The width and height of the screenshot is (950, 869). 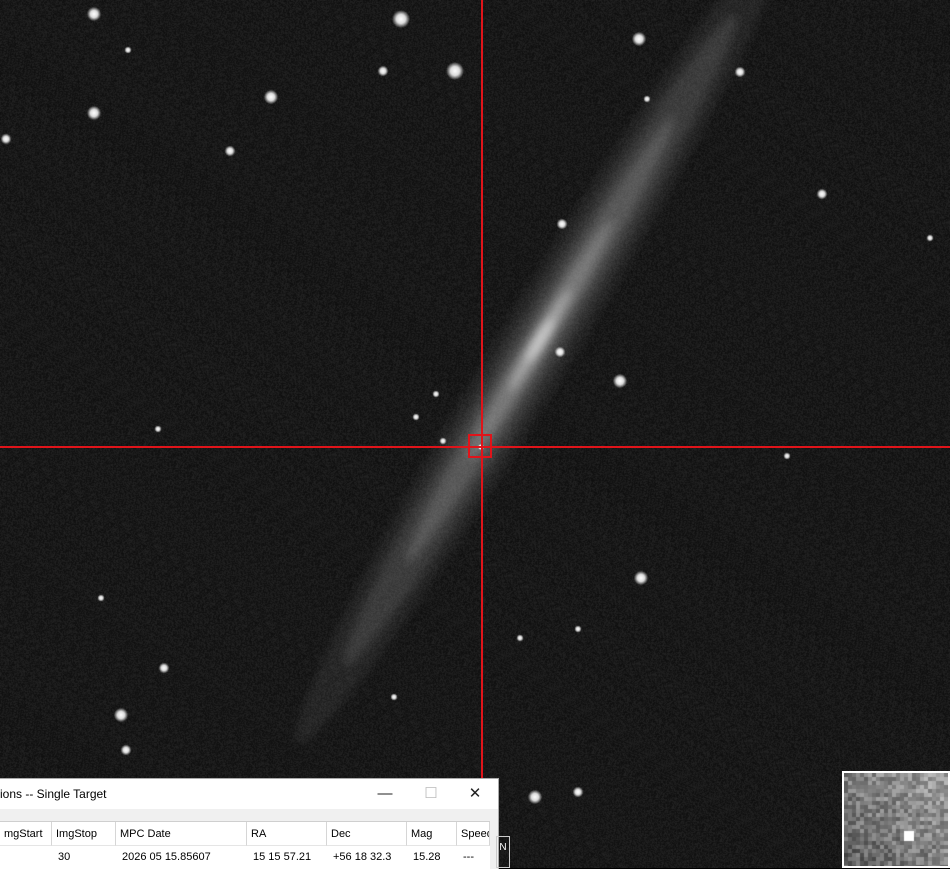 I want to click on maximize-icon: ☐, so click(x=431, y=794).